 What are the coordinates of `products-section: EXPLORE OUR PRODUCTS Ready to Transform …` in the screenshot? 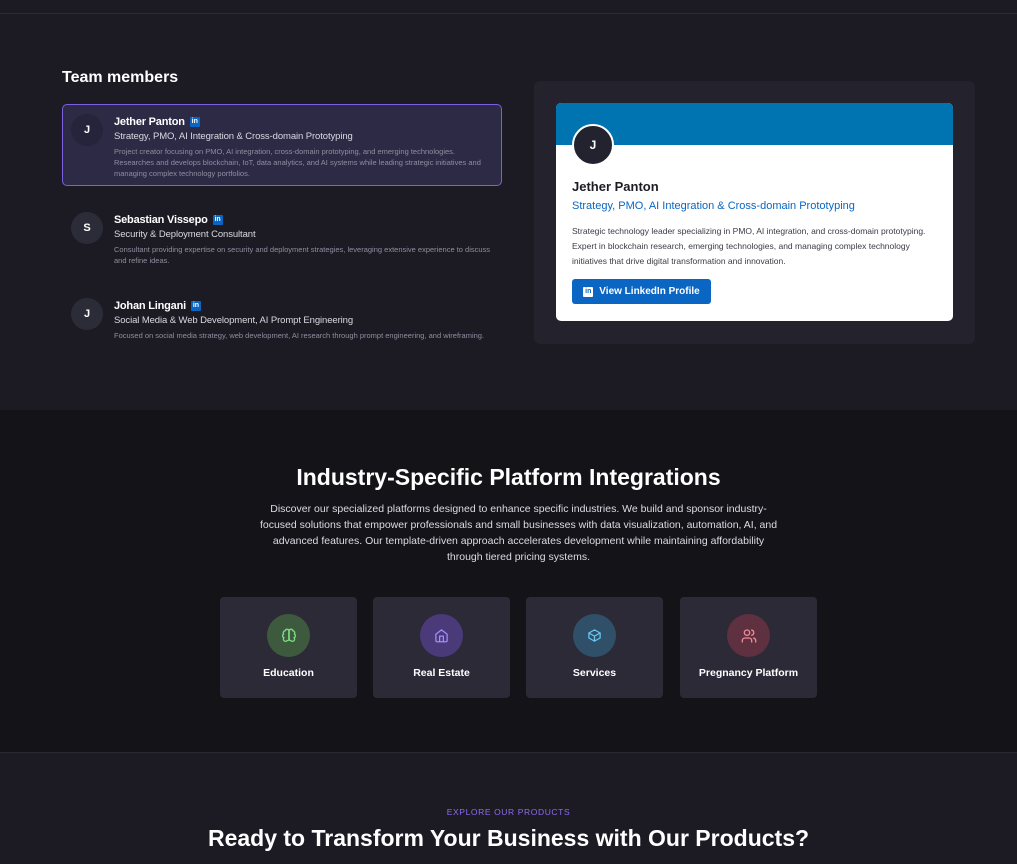 It's located at (508, 808).